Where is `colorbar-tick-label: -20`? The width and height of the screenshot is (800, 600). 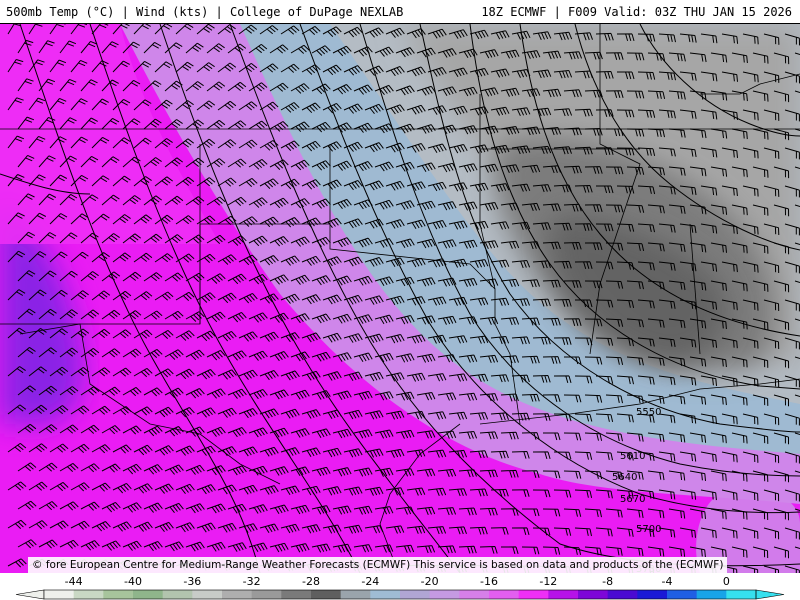 colorbar-tick-label: -20 is located at coordinates (429, 581).